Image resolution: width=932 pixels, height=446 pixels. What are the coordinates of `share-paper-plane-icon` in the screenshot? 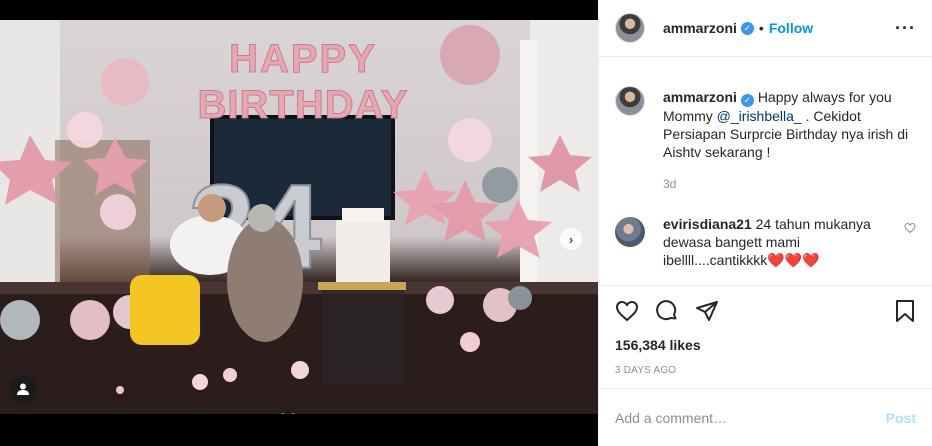 It's located at (707, 311).